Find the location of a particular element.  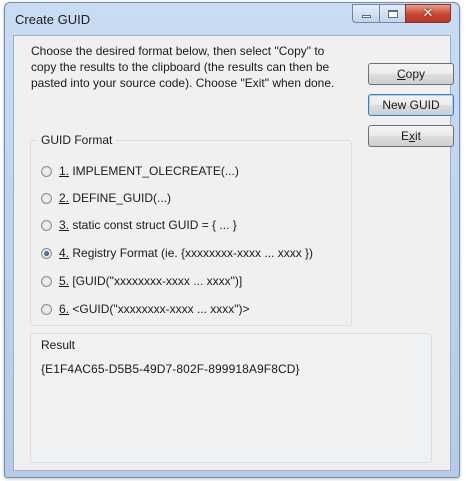

caption-buttons: ✕ is located at coordinates (401, 13).